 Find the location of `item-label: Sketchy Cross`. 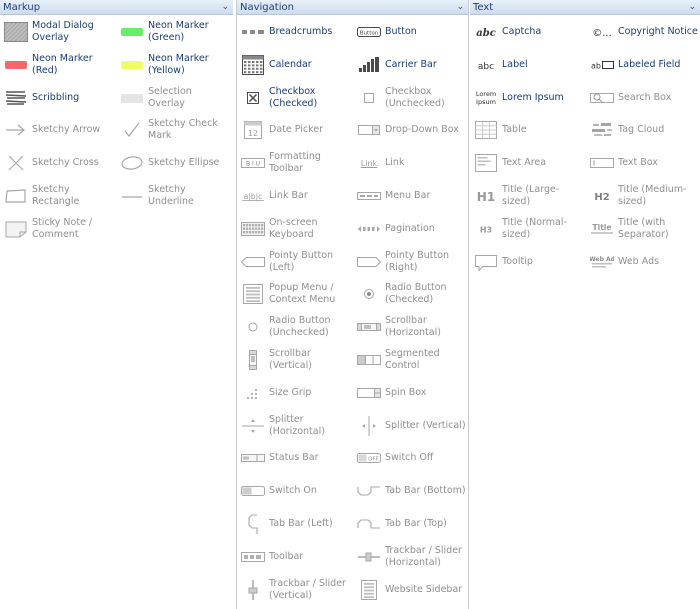

item-label: Sketchy Cross is located at coordinates (65, 163).